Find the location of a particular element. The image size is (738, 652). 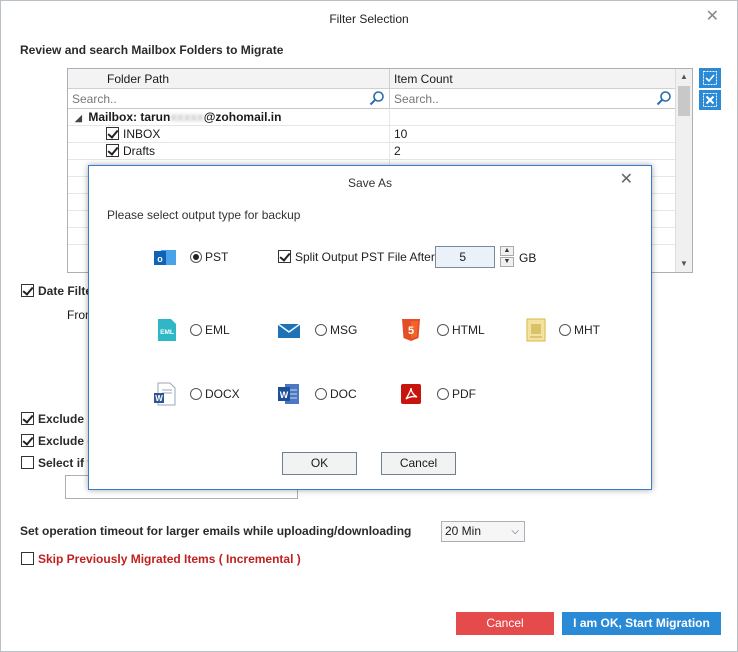

pst-label: PST is located at coordinates (217, 257).